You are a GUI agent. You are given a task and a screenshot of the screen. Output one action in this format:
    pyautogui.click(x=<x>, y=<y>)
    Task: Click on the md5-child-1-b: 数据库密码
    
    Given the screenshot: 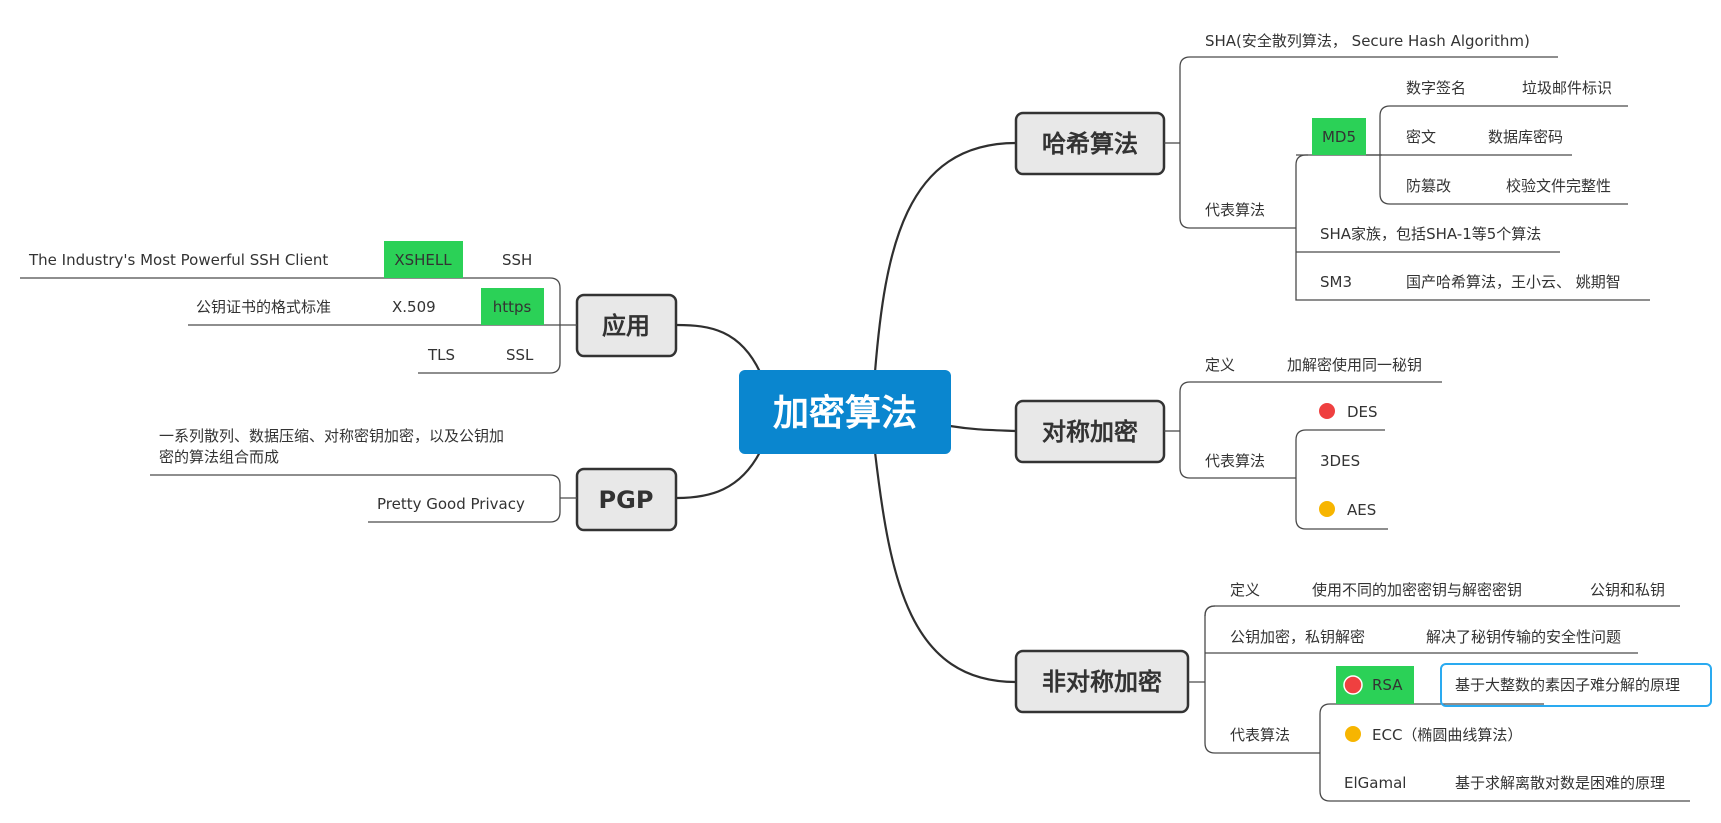 What is the action you would take?
    pyautogui.click(x=1525, y=137)
    